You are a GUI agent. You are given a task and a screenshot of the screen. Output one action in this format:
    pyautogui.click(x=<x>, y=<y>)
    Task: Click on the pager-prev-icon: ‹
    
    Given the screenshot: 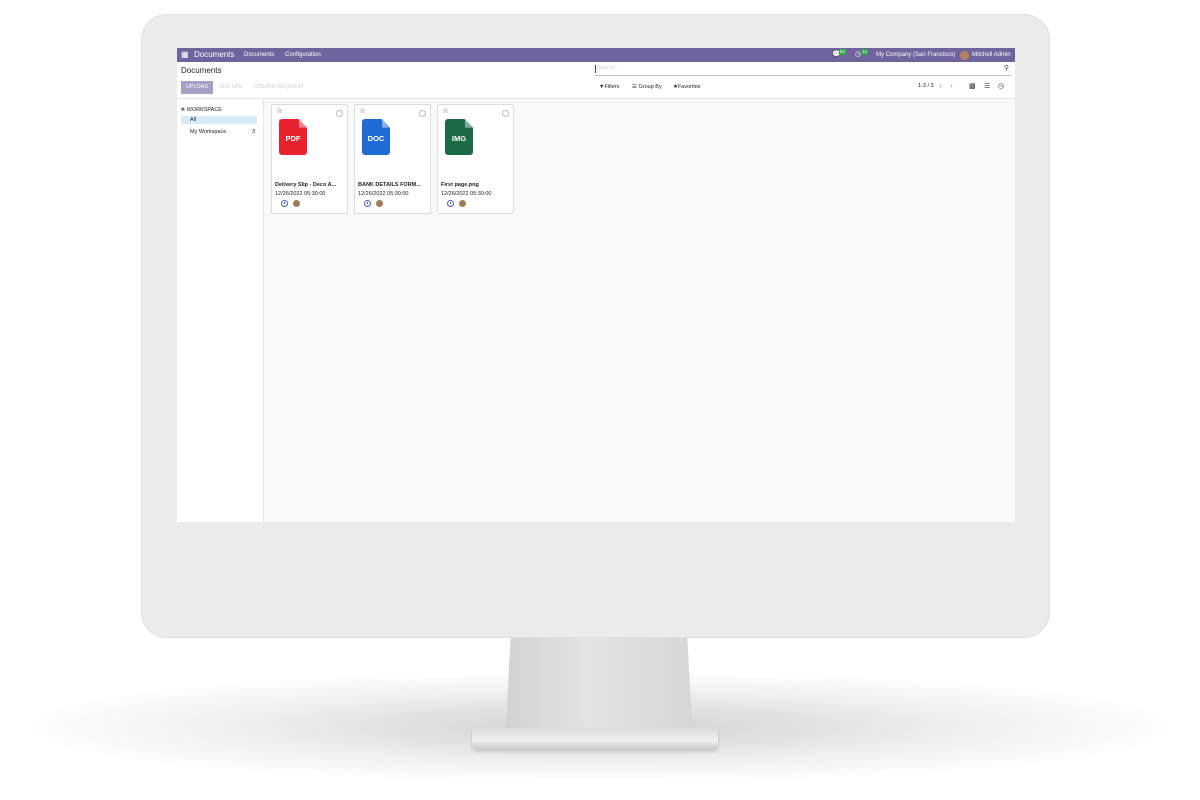 What is the action you would take?
    pyautogui.click(x=940, y=85)
    